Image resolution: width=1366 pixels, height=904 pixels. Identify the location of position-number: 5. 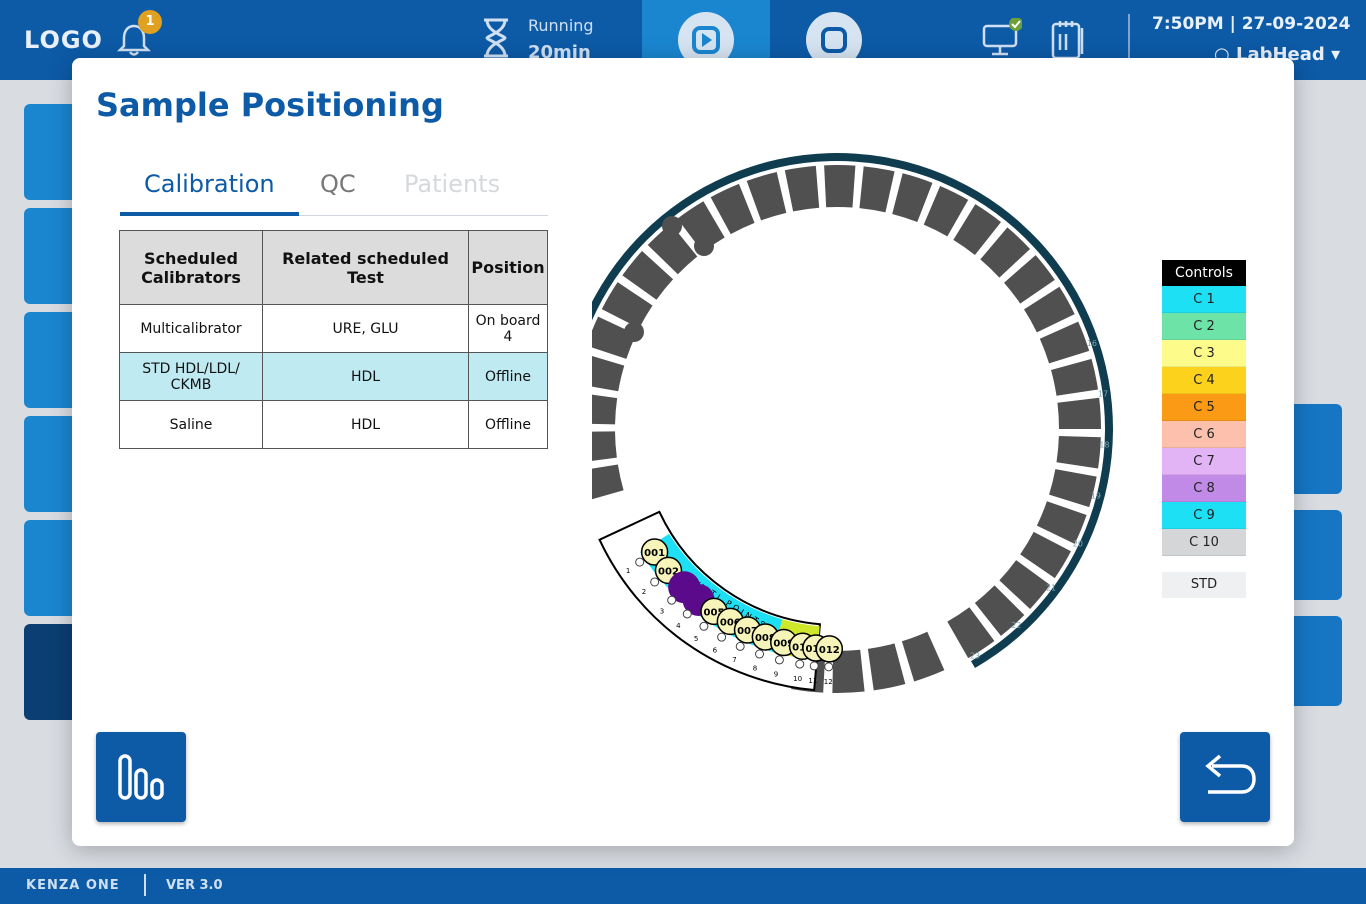
(696, 639).